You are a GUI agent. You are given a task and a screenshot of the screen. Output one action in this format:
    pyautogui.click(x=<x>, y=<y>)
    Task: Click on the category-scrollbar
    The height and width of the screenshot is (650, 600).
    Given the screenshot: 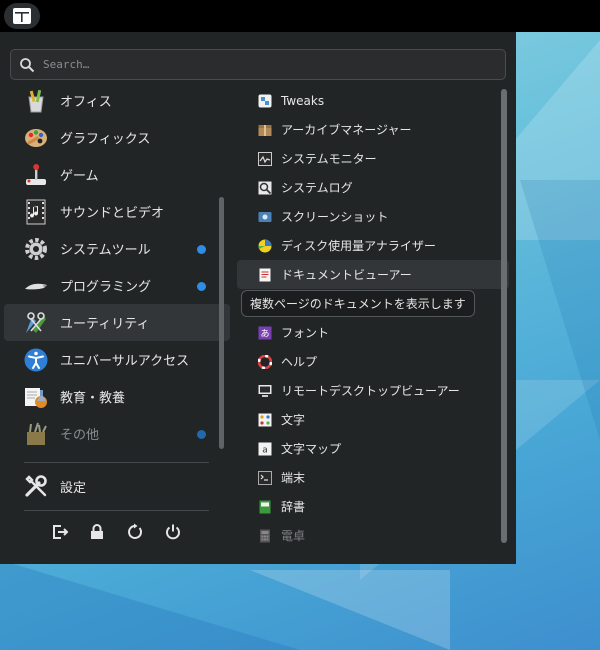 What is the action you would take?
    pyautogui.click(x=221, y=323)
    